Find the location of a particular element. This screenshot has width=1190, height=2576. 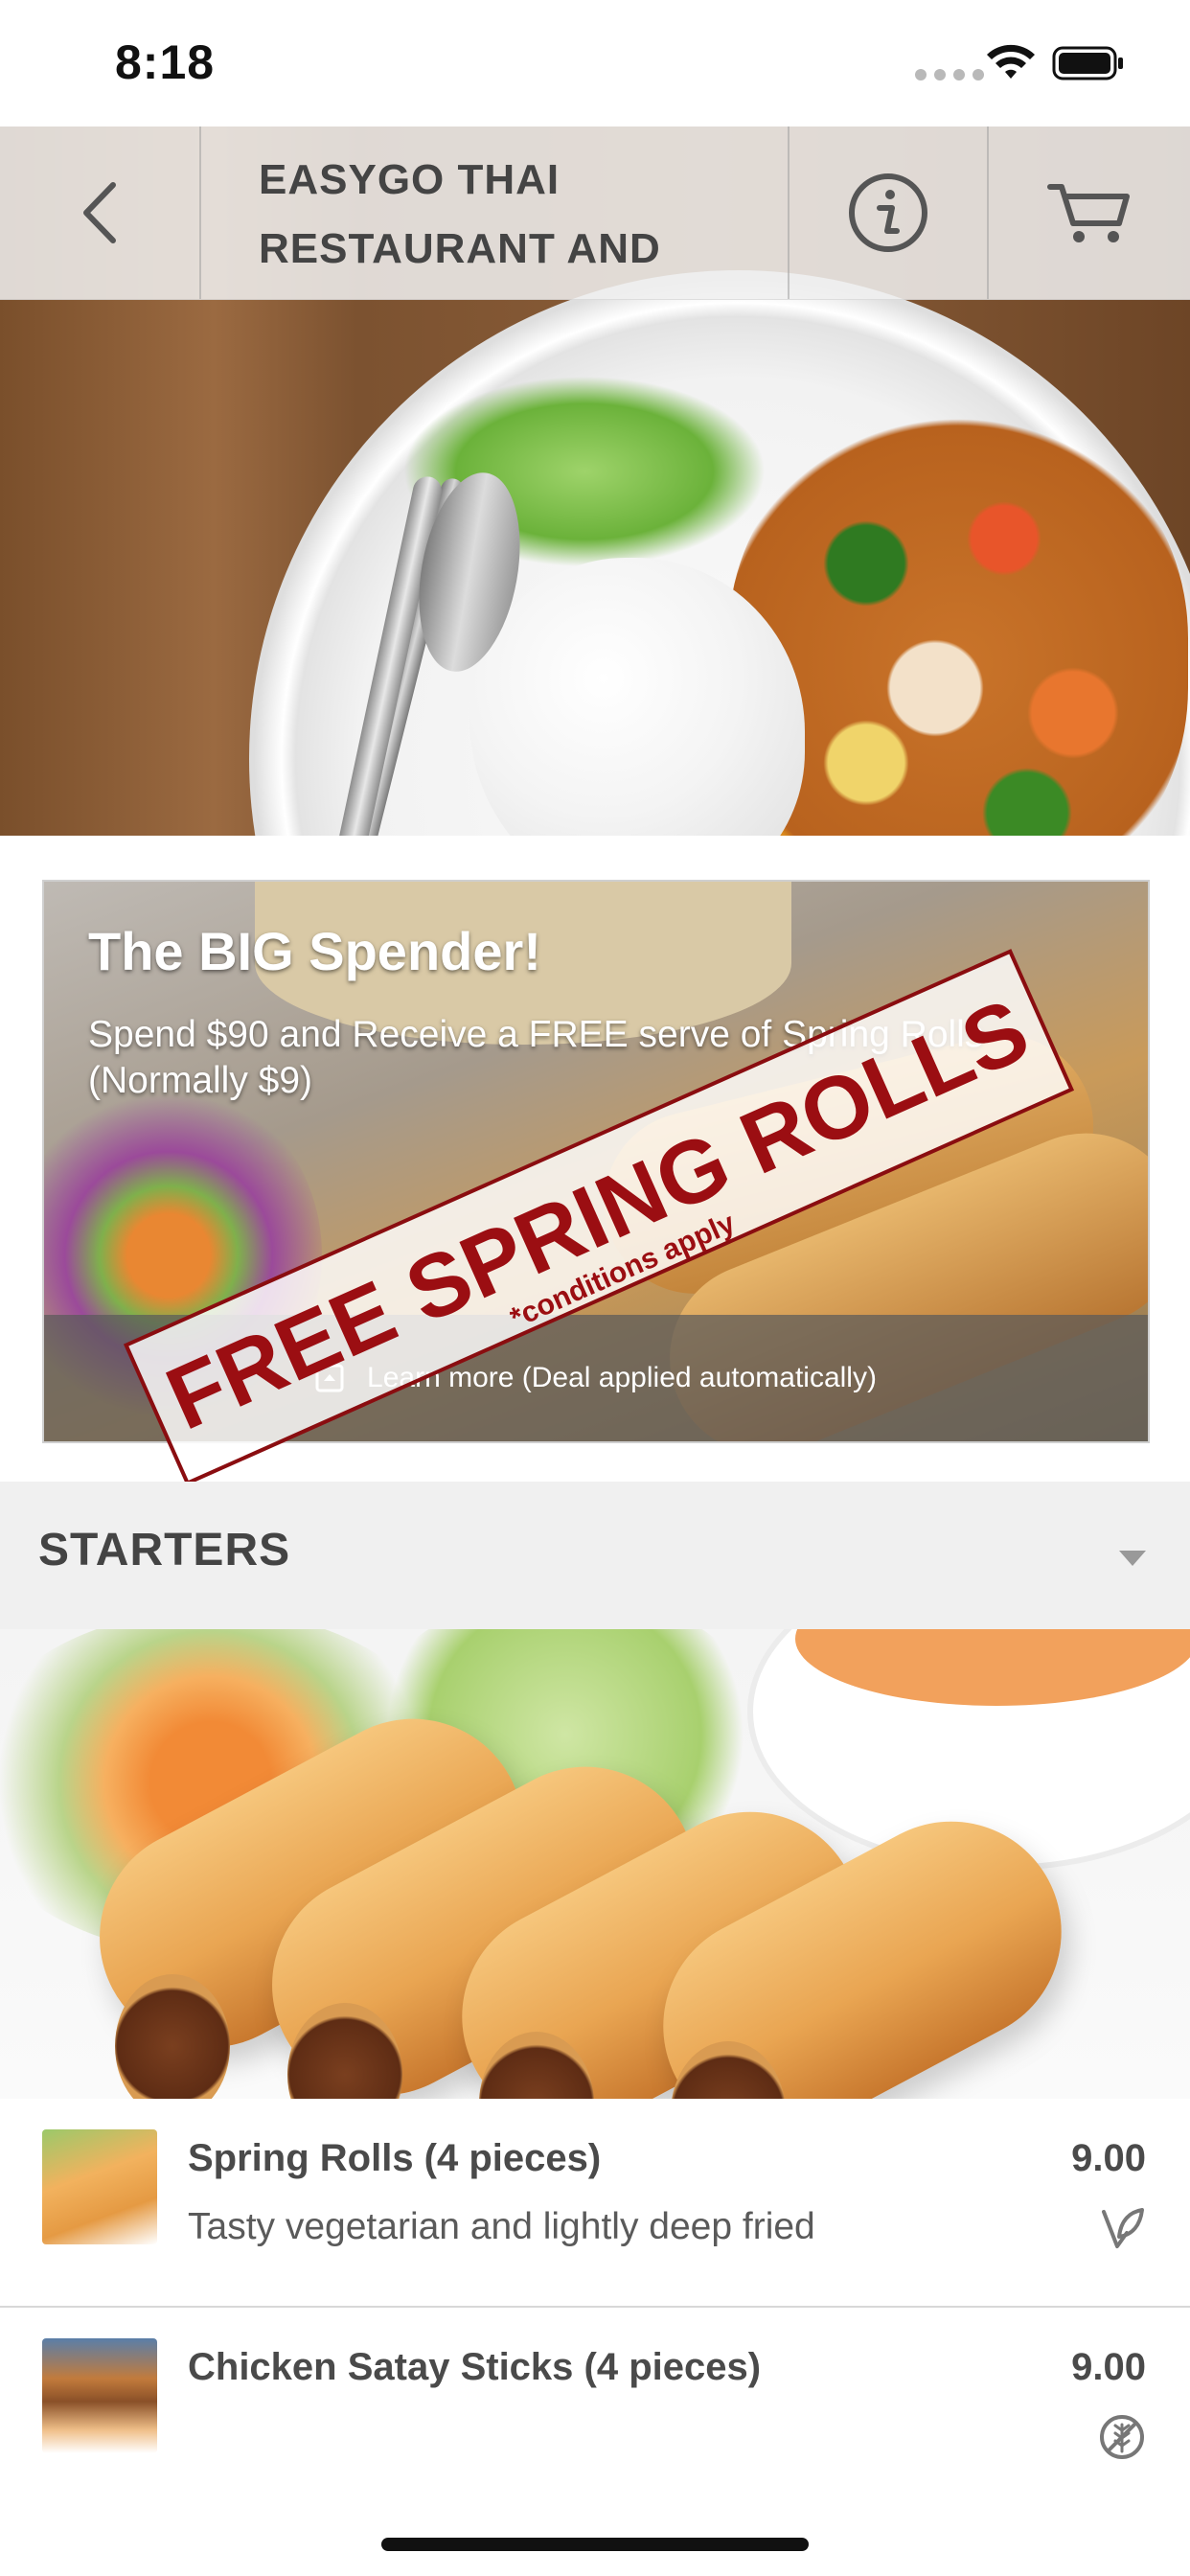

item-description: Tasty vegetarian and lightly deep fried is located at coordinates (501, 2226).